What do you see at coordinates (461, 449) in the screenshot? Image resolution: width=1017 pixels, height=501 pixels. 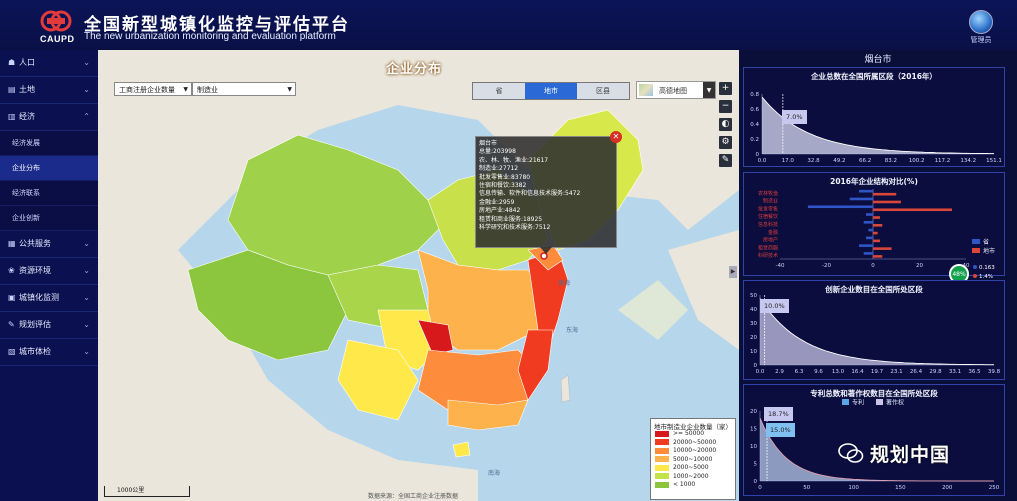 I see `map-region-hainan` at bounding box center [461, 449].